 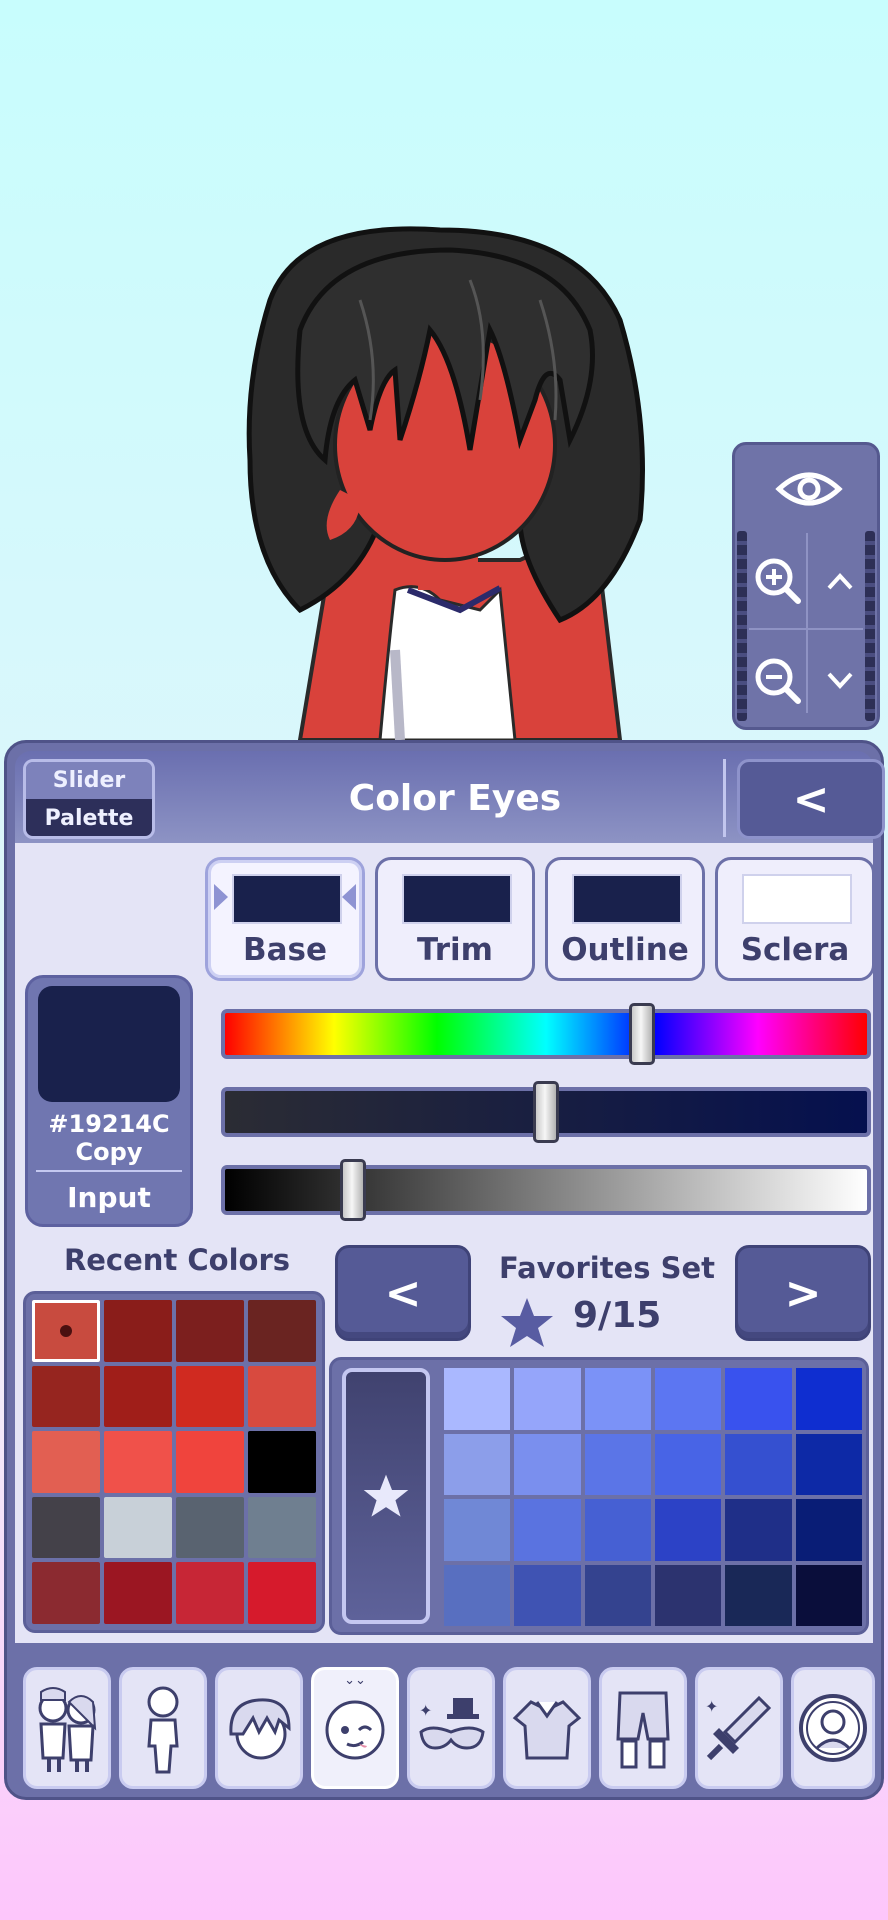 I want to click on favorites-next-button: >, so click(x=803, y=1293).